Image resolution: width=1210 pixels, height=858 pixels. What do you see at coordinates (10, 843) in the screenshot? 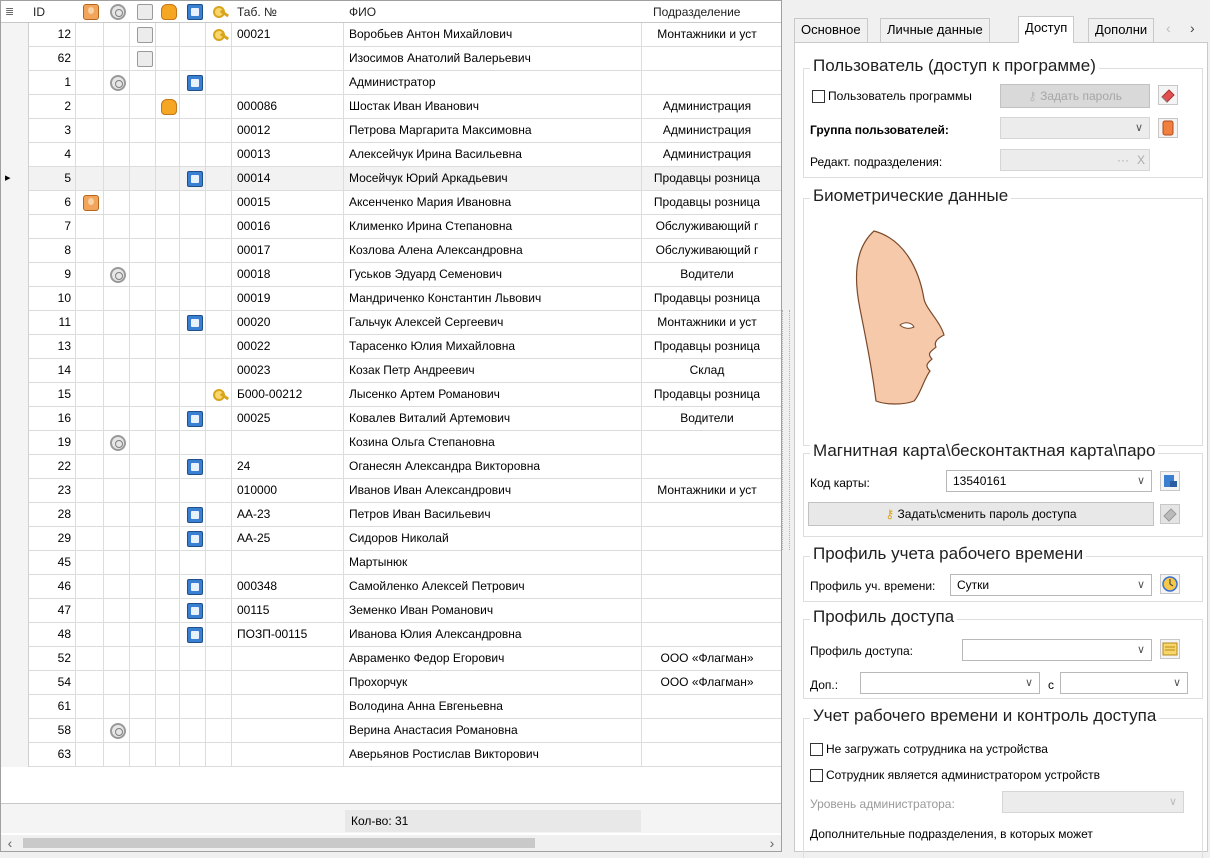
I see `scroll-left-icon: ‹` at bounding box center [10, 843].